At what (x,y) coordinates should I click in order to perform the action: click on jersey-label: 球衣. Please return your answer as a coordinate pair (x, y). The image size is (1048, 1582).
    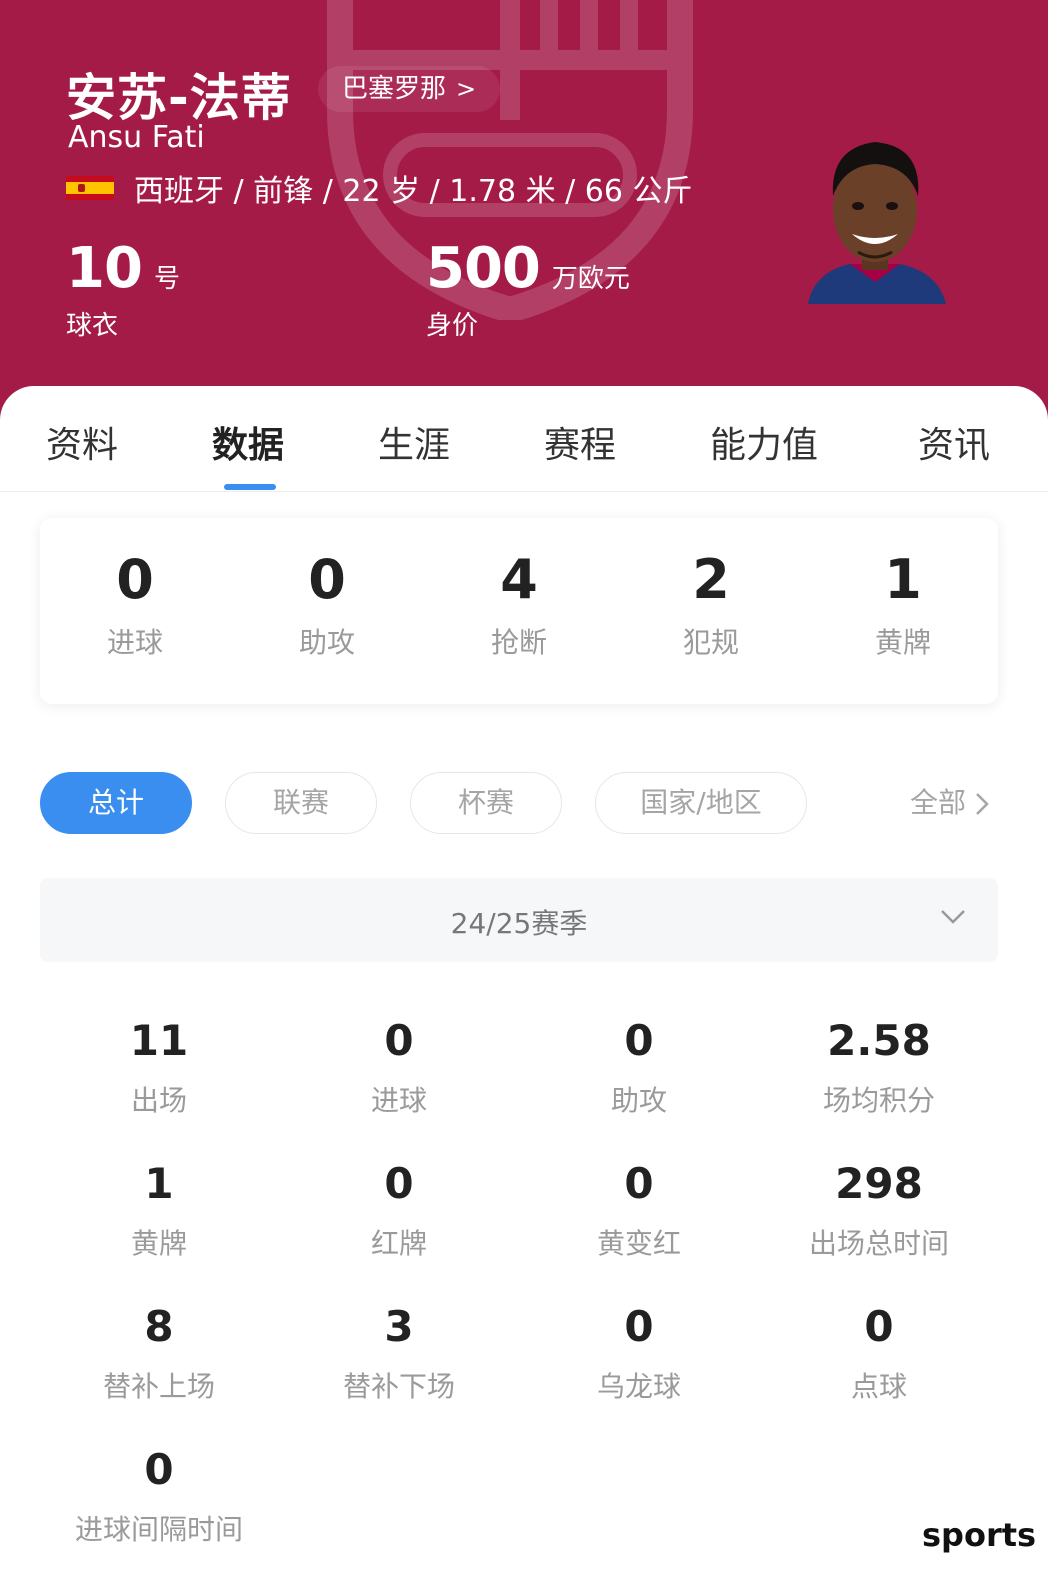
    Looking at the image, I should click on (92, 326).